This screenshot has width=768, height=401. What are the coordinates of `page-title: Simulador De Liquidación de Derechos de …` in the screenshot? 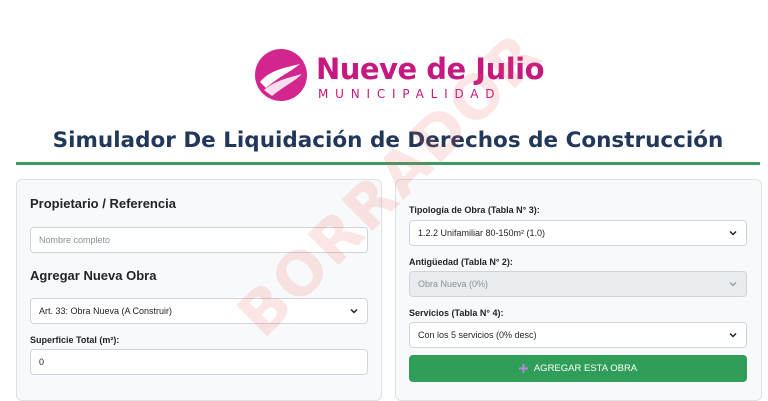 It's located at (388, 140).